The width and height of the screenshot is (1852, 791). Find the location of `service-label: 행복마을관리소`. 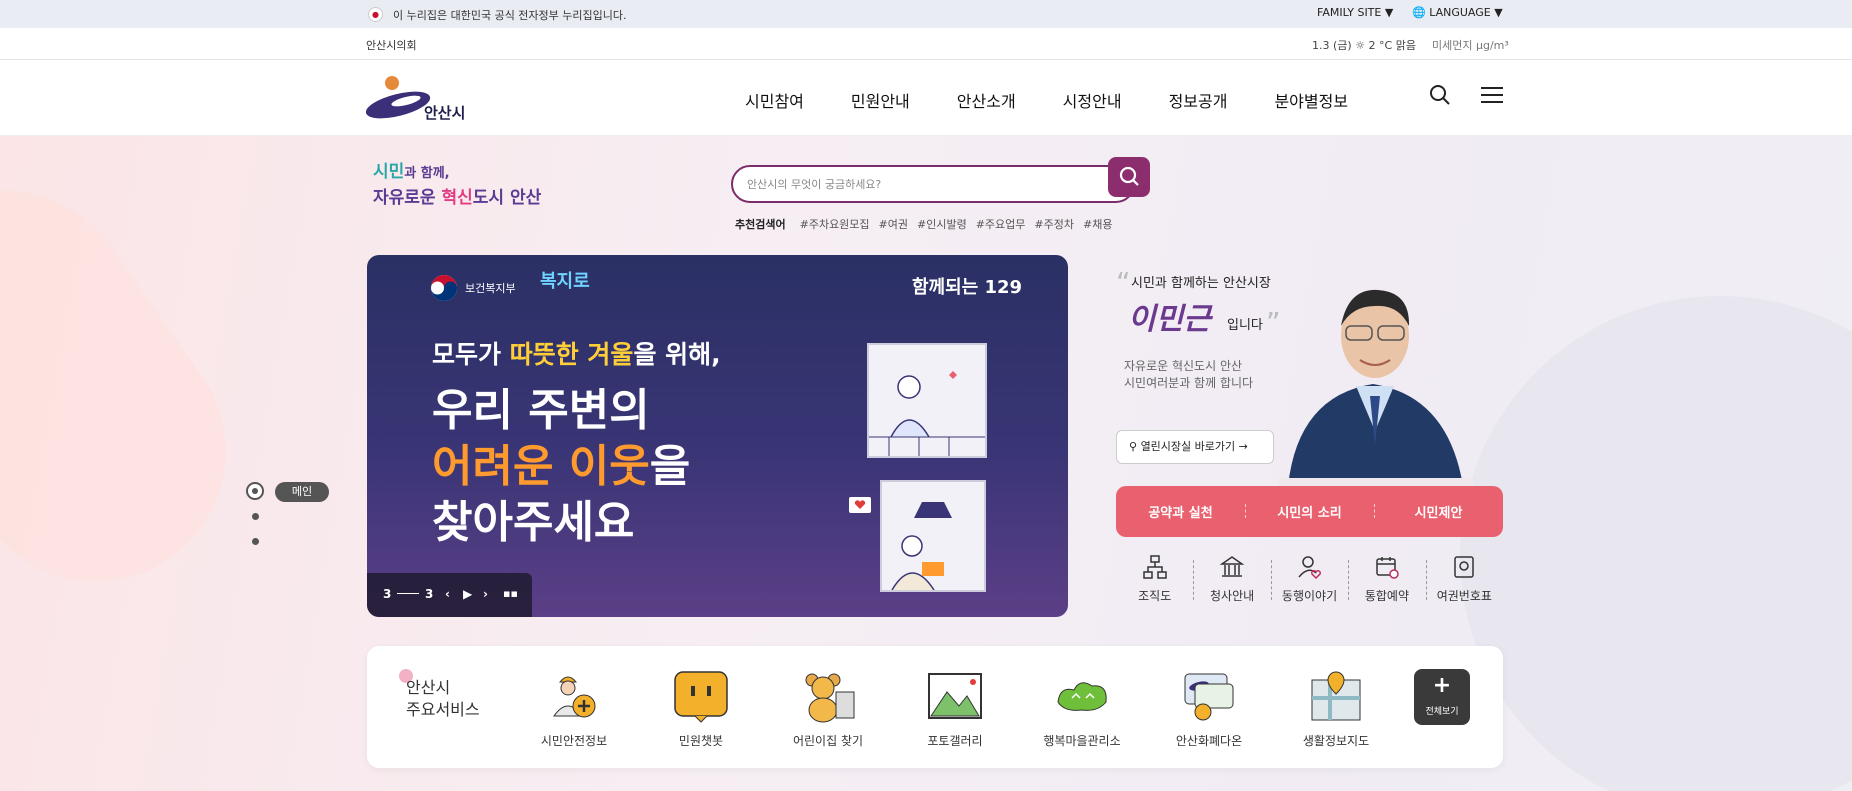

service-label: 행복마을관리소 is located at coordinates (1082, 741).